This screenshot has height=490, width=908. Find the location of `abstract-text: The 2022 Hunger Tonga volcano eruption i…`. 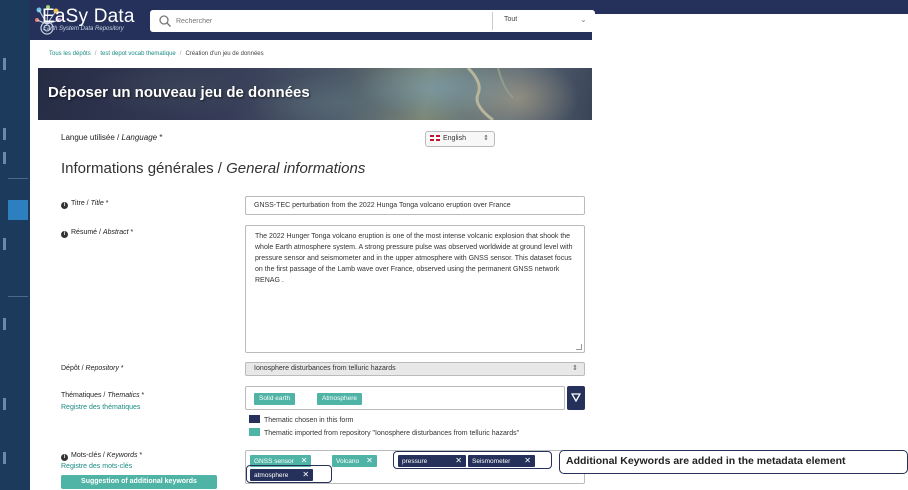

abstract-text: The 2022 Hunger Tonga volcano eruption i… is located at coordinates (414, 258).